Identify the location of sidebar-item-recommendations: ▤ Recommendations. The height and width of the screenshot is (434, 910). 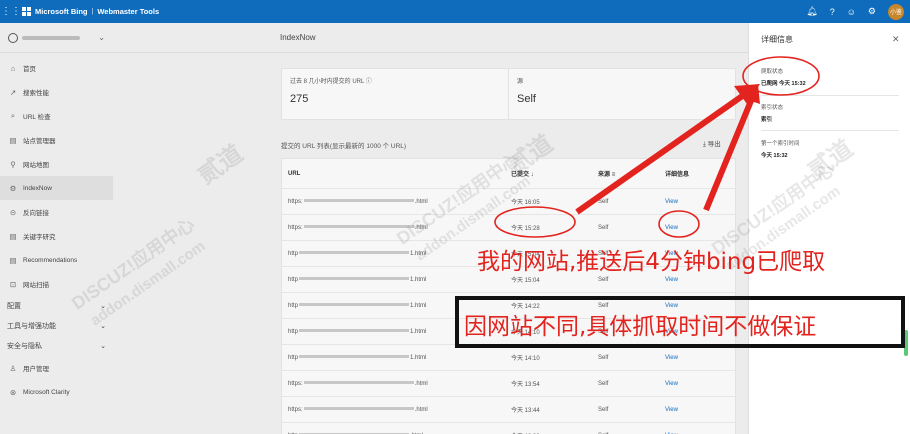
(56, 260).